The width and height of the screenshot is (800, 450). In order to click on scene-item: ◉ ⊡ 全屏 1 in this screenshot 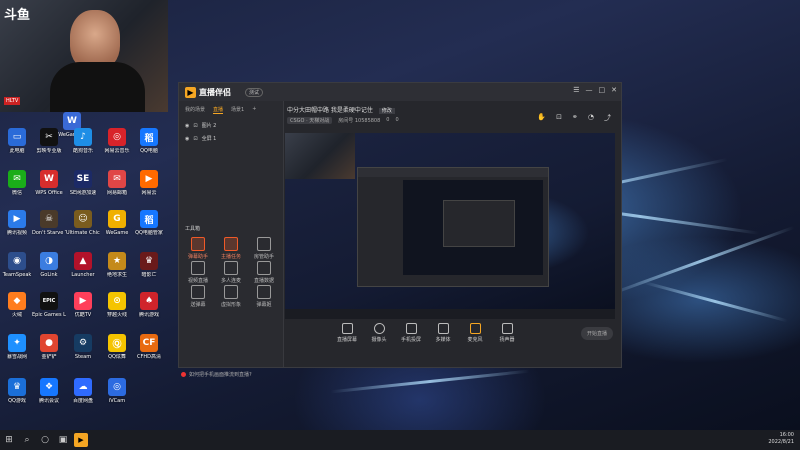, I will do `click(231, 138)`.